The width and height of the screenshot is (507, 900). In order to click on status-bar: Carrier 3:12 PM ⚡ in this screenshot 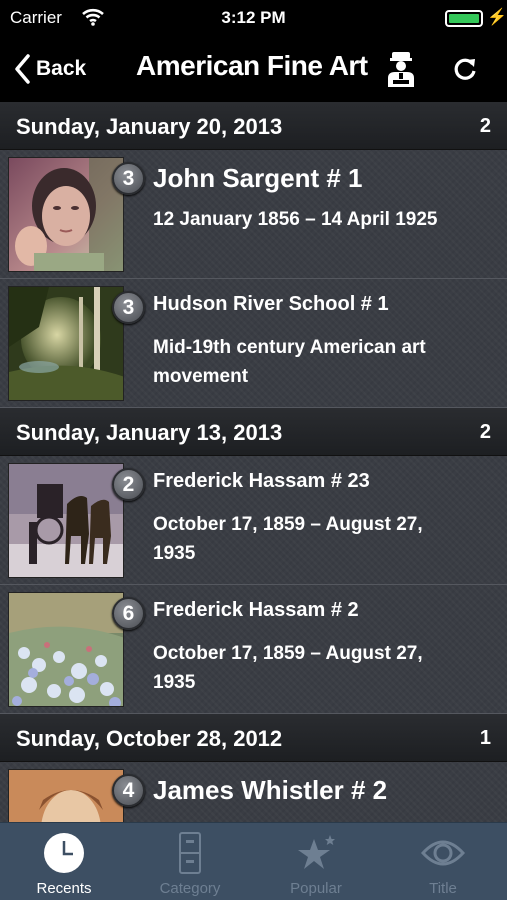, I will do `click(253, 18)`.